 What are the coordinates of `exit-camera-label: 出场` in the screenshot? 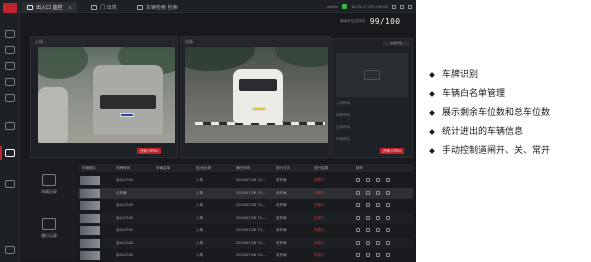 It's located at (255, 41).